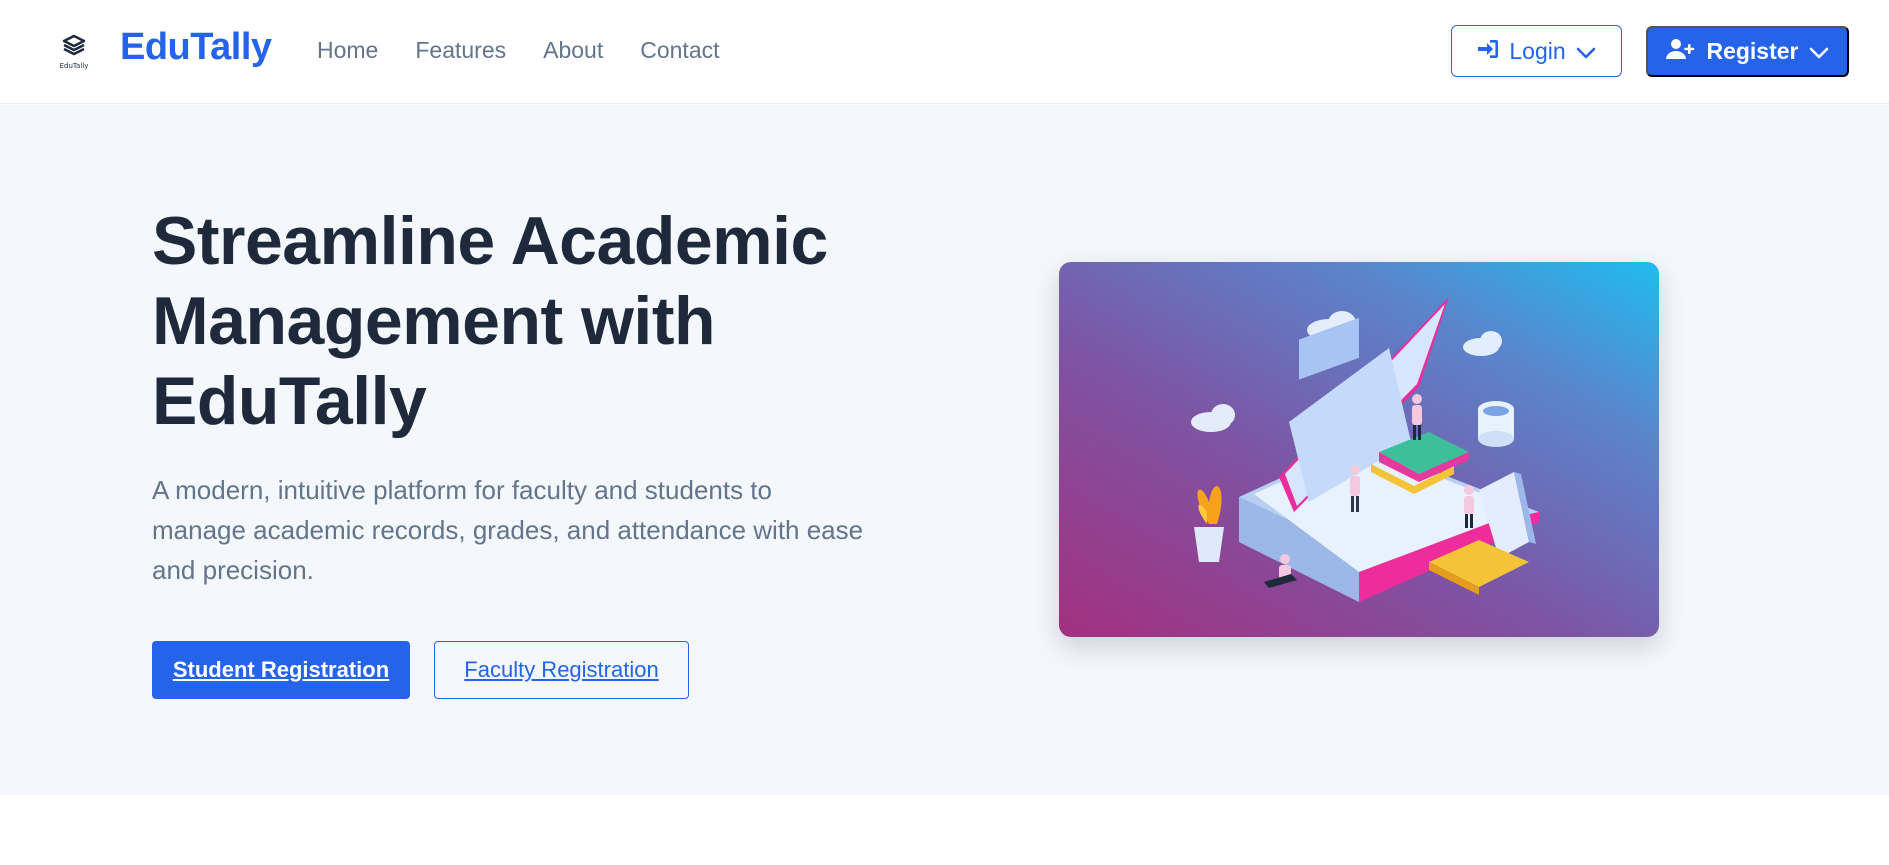 This screenshot has height=865, width=1889. I want to click on login-label: Login, so click(1537, 50).